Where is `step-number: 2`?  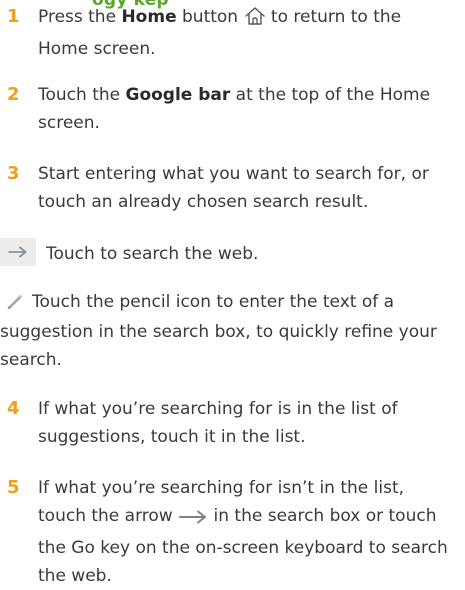 step-number: 2 is located at coordinates (13, 94).